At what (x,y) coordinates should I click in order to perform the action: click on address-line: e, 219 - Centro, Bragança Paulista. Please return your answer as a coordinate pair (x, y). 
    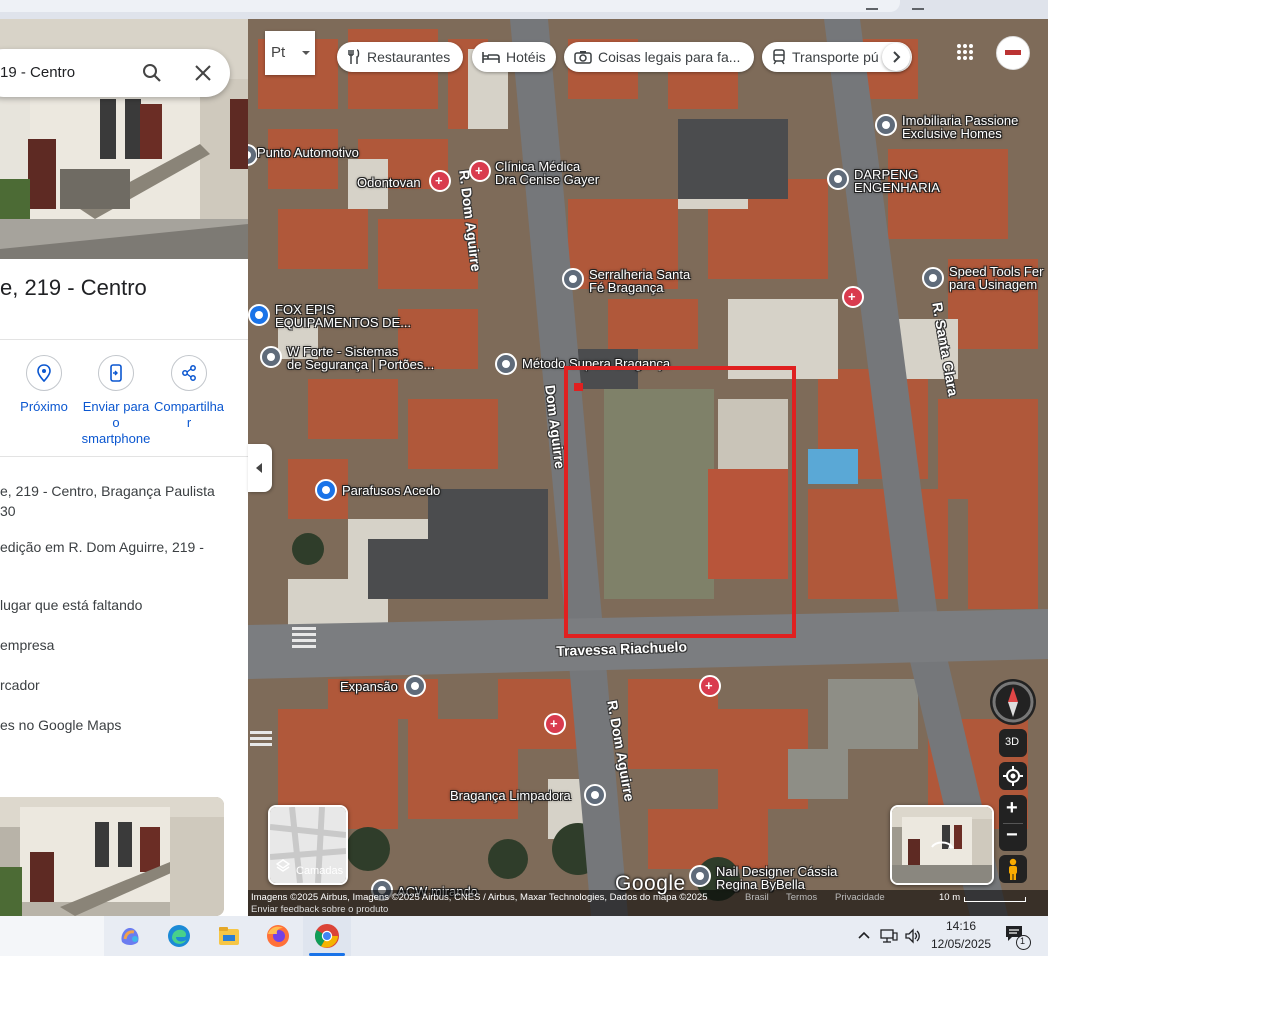
    Looking at the image, I should click on (107, 491).